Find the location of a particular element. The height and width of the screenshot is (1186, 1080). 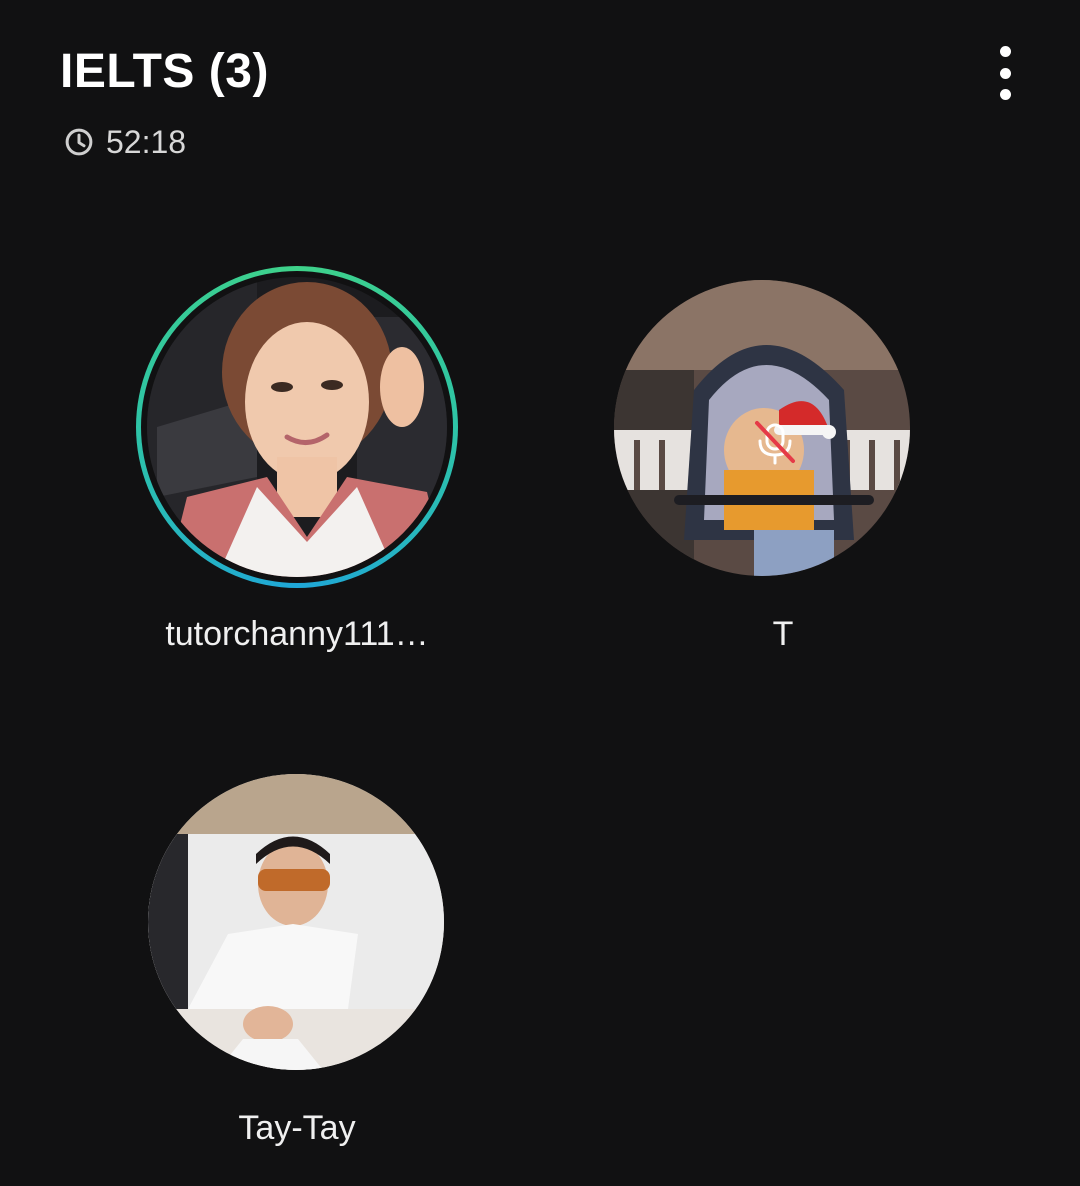

mic-off-icon is located at coordinates (775, 443).